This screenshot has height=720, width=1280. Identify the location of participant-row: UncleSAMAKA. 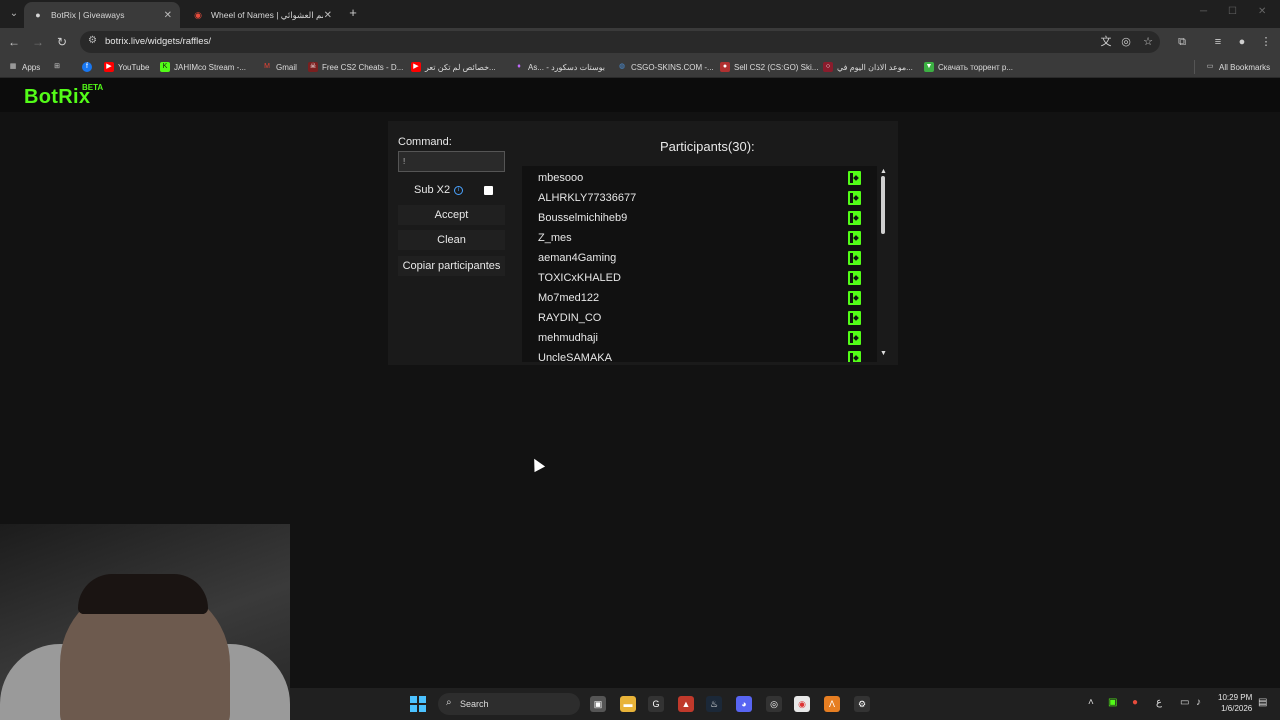
(699, 355).